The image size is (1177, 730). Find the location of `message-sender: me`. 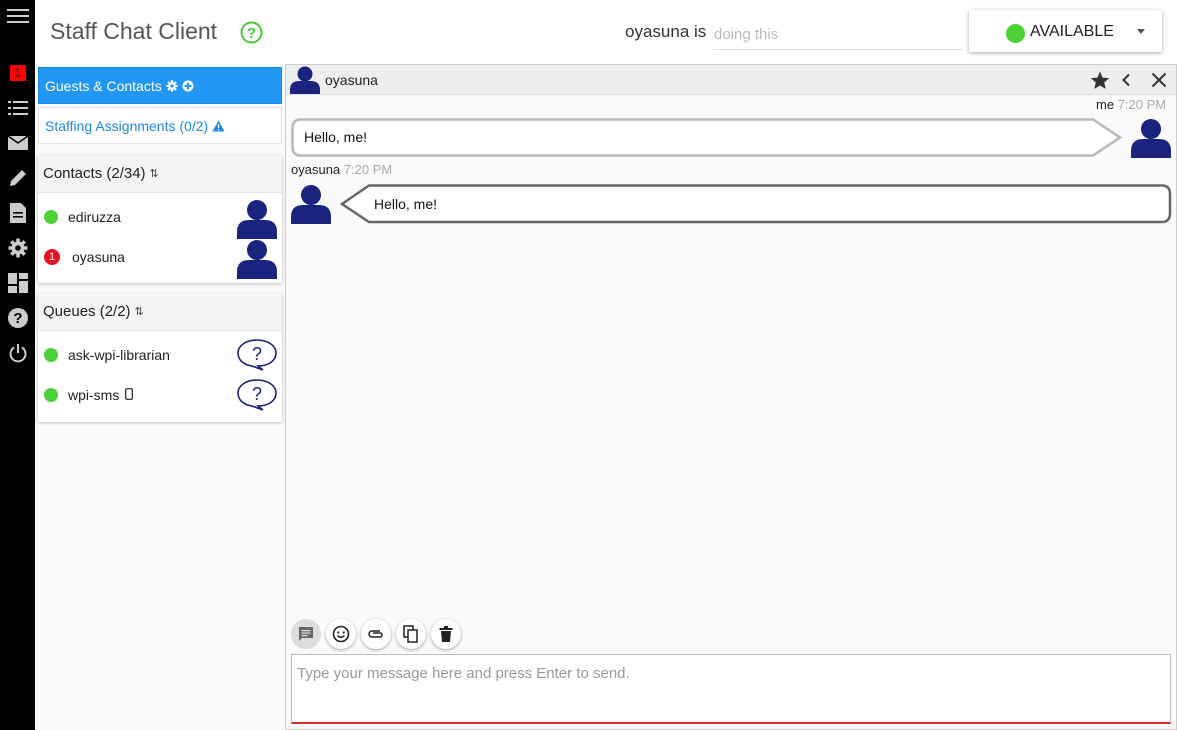

message-sender: me is located at coordinates (1105, 104).